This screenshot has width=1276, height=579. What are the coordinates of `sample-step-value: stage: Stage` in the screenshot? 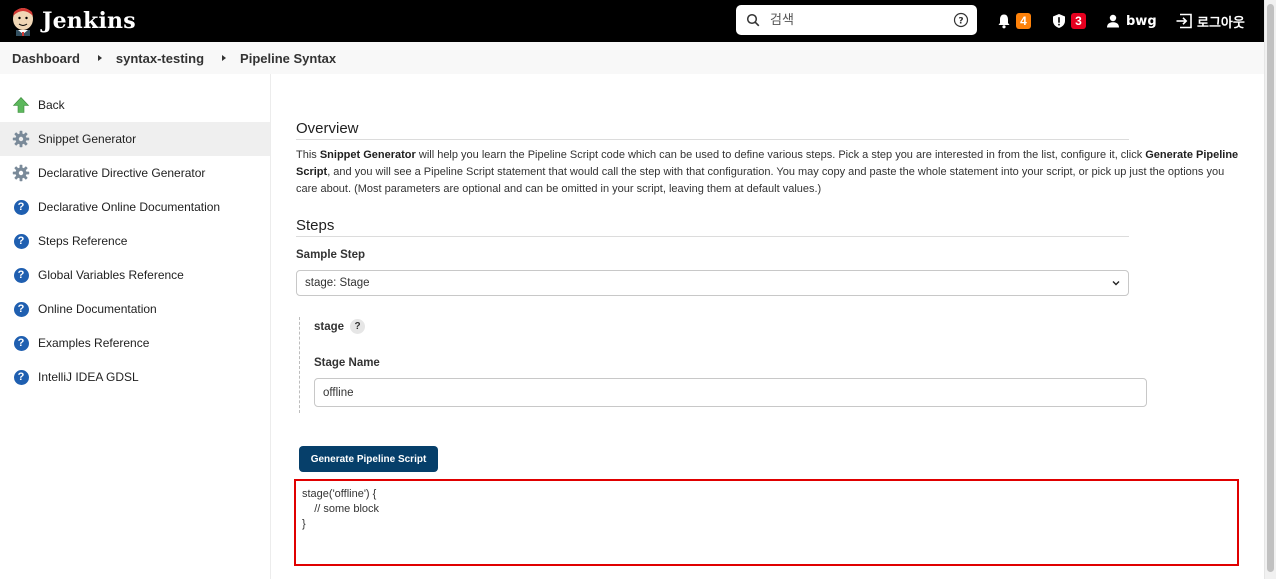 It's located at (337, 283).